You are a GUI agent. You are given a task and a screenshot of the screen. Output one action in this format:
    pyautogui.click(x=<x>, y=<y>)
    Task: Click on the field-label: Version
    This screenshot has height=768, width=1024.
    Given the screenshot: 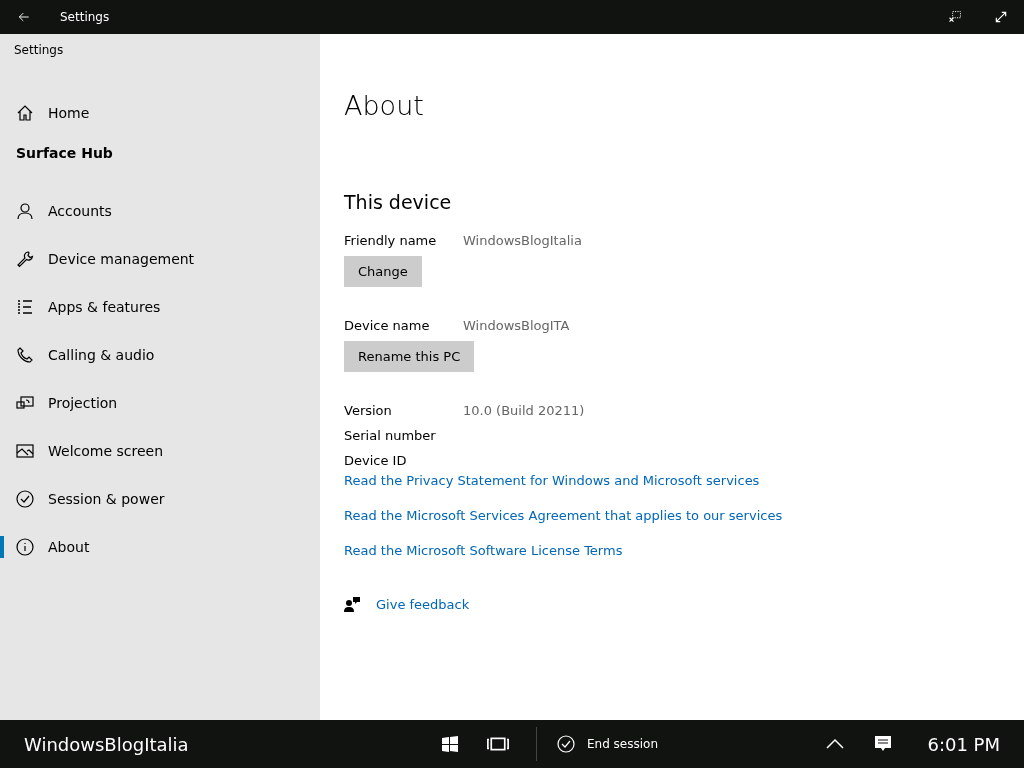 What is the action you would take?
    pyautogui.click(x=368, y=410)
    